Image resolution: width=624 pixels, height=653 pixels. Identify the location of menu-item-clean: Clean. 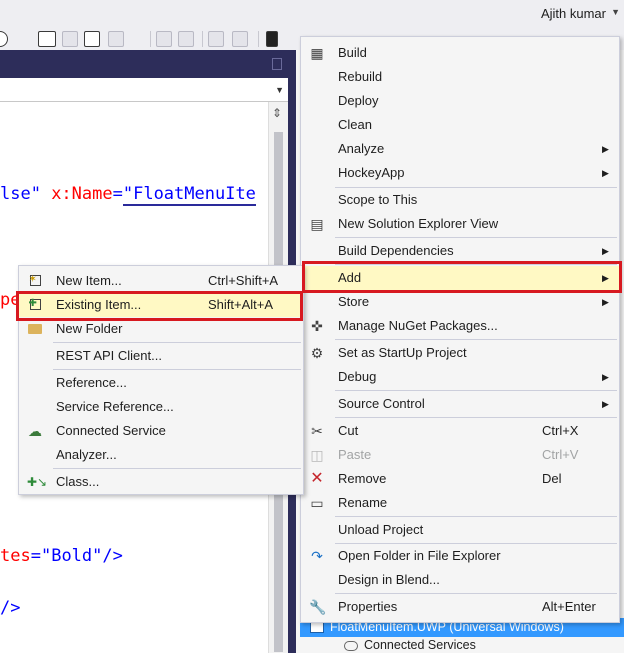
(460, 125).